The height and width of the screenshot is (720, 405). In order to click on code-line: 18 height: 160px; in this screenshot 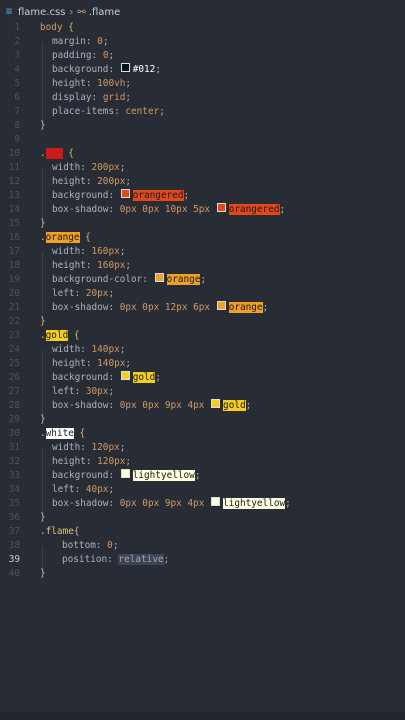, I will do `click(70, 265)`.